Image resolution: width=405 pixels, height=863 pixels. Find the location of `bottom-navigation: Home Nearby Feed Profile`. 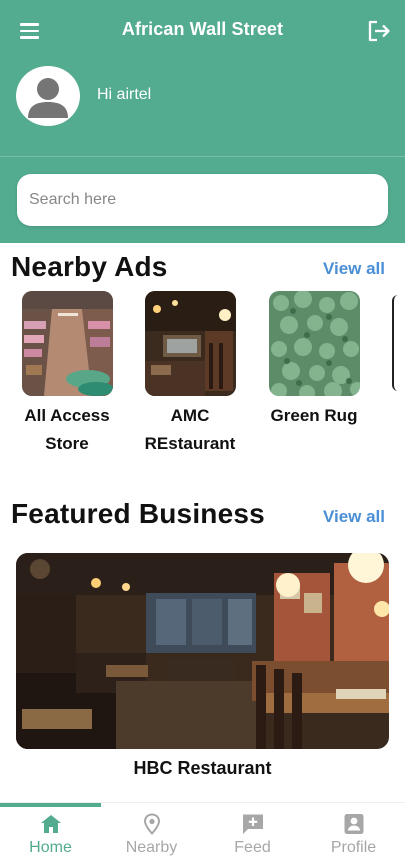

bottom-navigation: Home Nearby Feed Profile is located at coordinates (202, 832).